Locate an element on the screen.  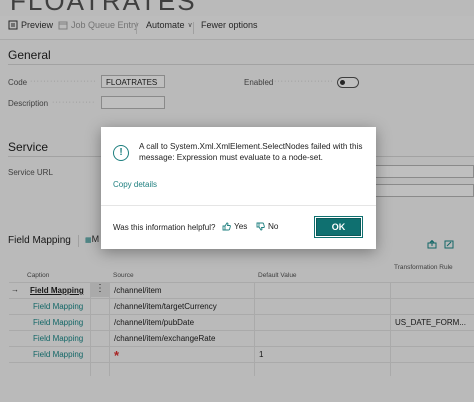
feedback-yes-label: Yes is located at coordinates (241, 226).